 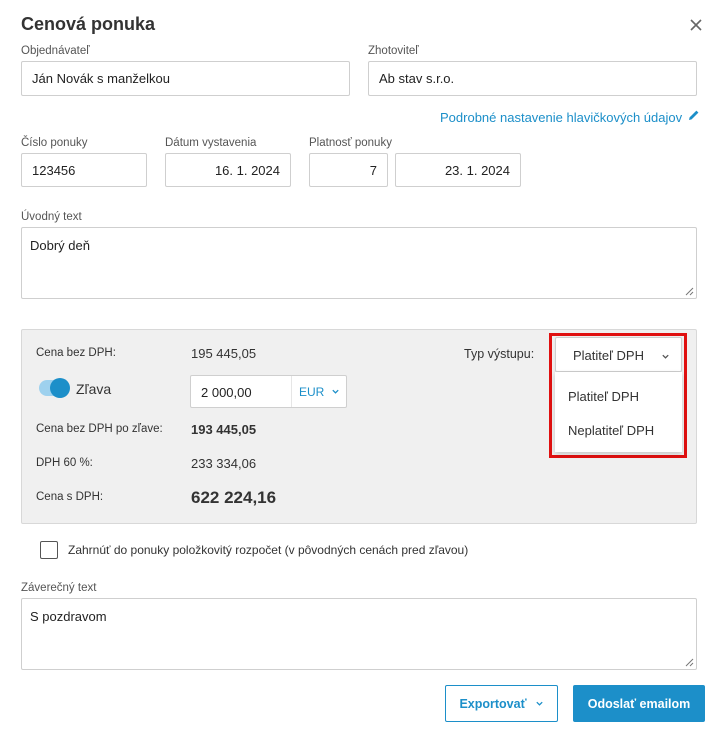 What do you see at coordinates (54, 143) in the screenshot?
I see `offer-number-label: Číslo ponuky` at bounding box center [54, 143].